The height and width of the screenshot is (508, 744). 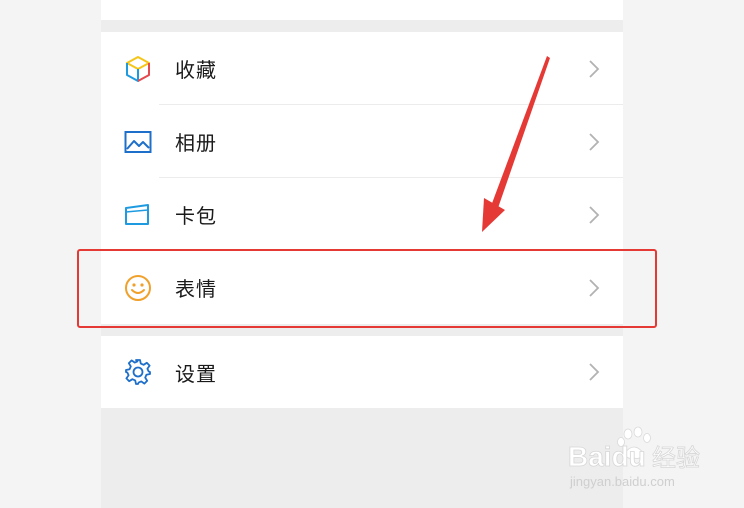 What do you see at coordinates (138, 142) in the screenshot?
I see `album-picture-icon` at bounding box center [138, 142].